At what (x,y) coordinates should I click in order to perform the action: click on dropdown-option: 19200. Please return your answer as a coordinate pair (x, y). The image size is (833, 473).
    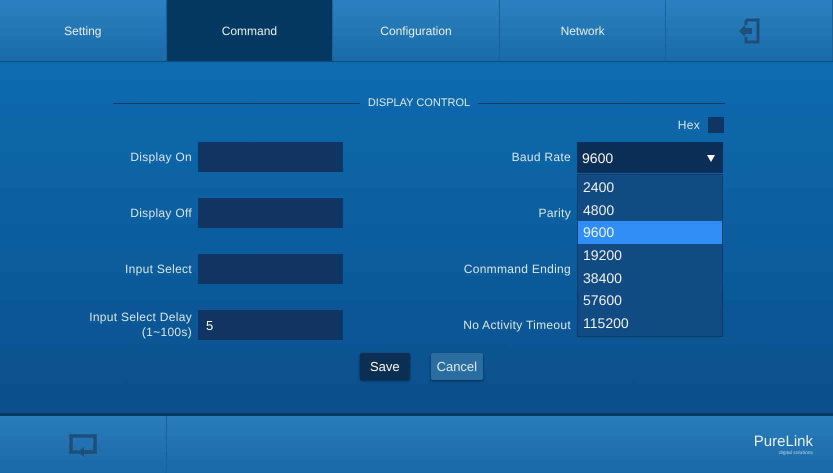
    Looking at the image, I should click on (650, 255).